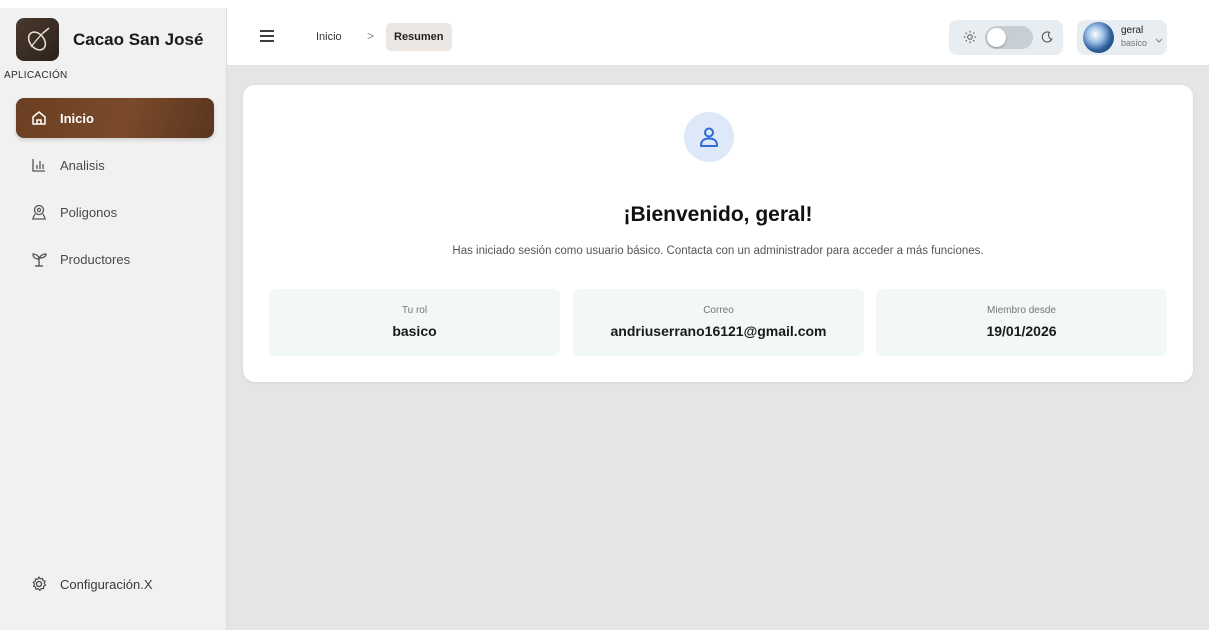 The width and height of the screenshot is (1209, 630). I want to click on breadcrumb-home: Inicio, so click(329, 37).